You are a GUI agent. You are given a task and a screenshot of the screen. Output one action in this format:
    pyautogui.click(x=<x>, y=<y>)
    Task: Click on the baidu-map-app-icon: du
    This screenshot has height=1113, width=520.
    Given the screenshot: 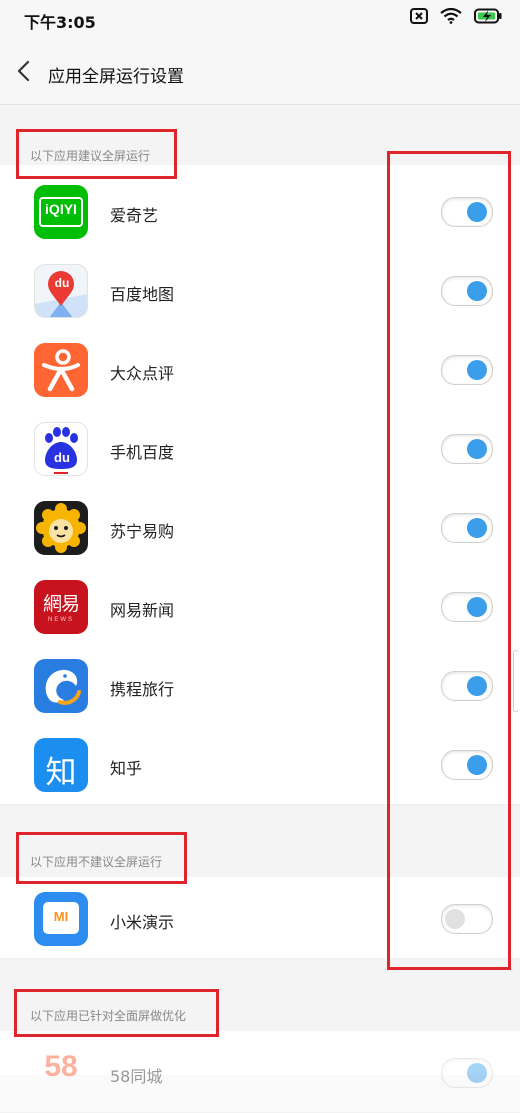 What is the action you would take?
    pyautogui.click(x=61, y=291)
    